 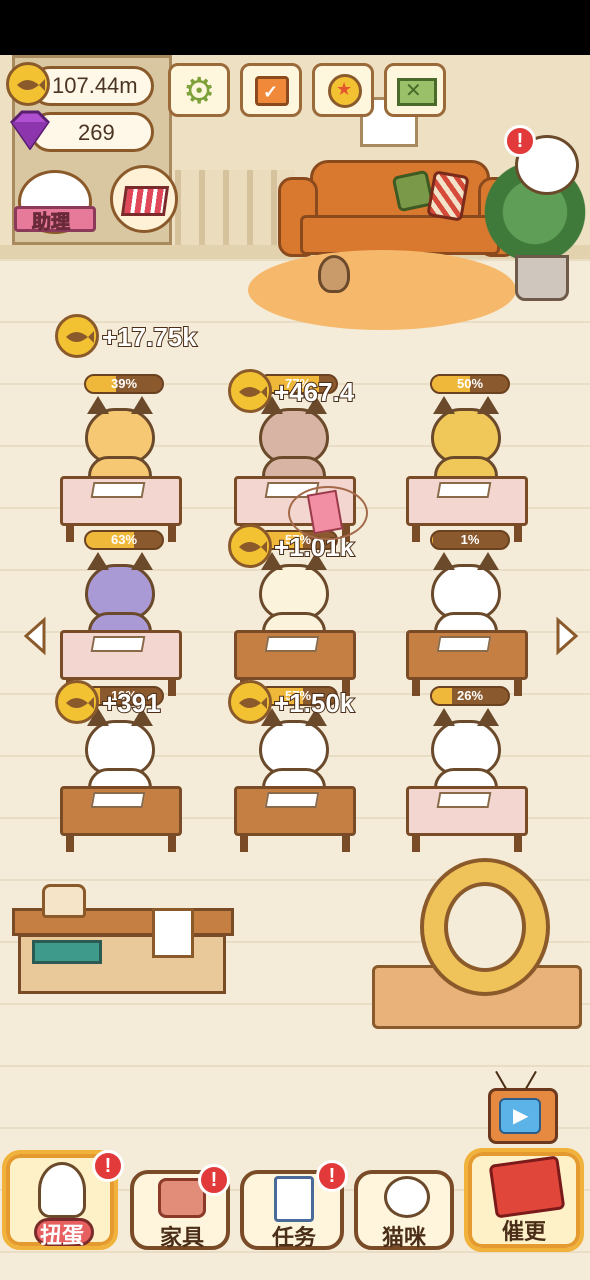 I want to click on watch-ad-tv: ▶, so click(x=523, y=1116).